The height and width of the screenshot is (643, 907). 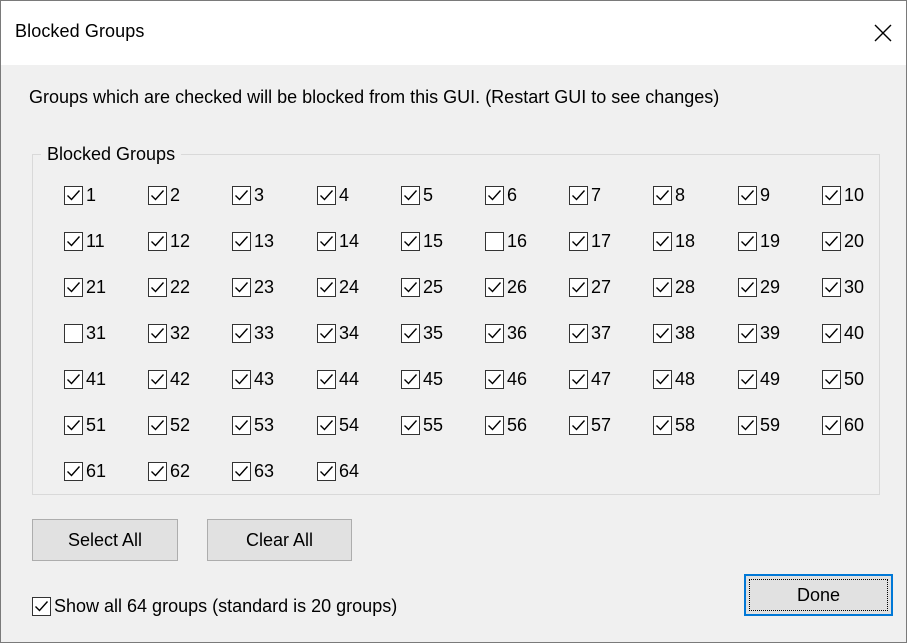 I want to click on group-checkbox-34: 34, so click(x=338, y=333).